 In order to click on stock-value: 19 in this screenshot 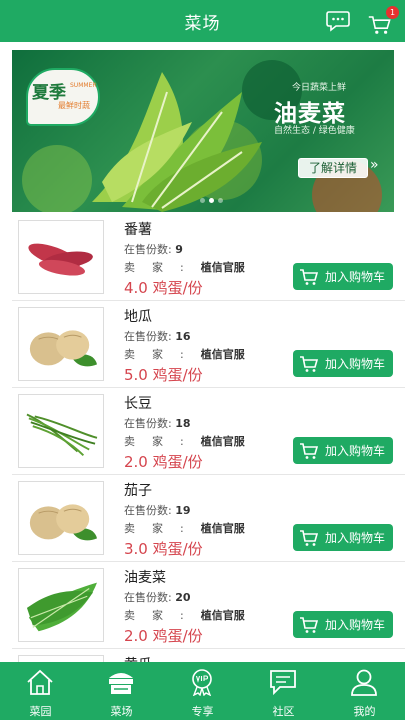, I will do `click(183, 510)`.